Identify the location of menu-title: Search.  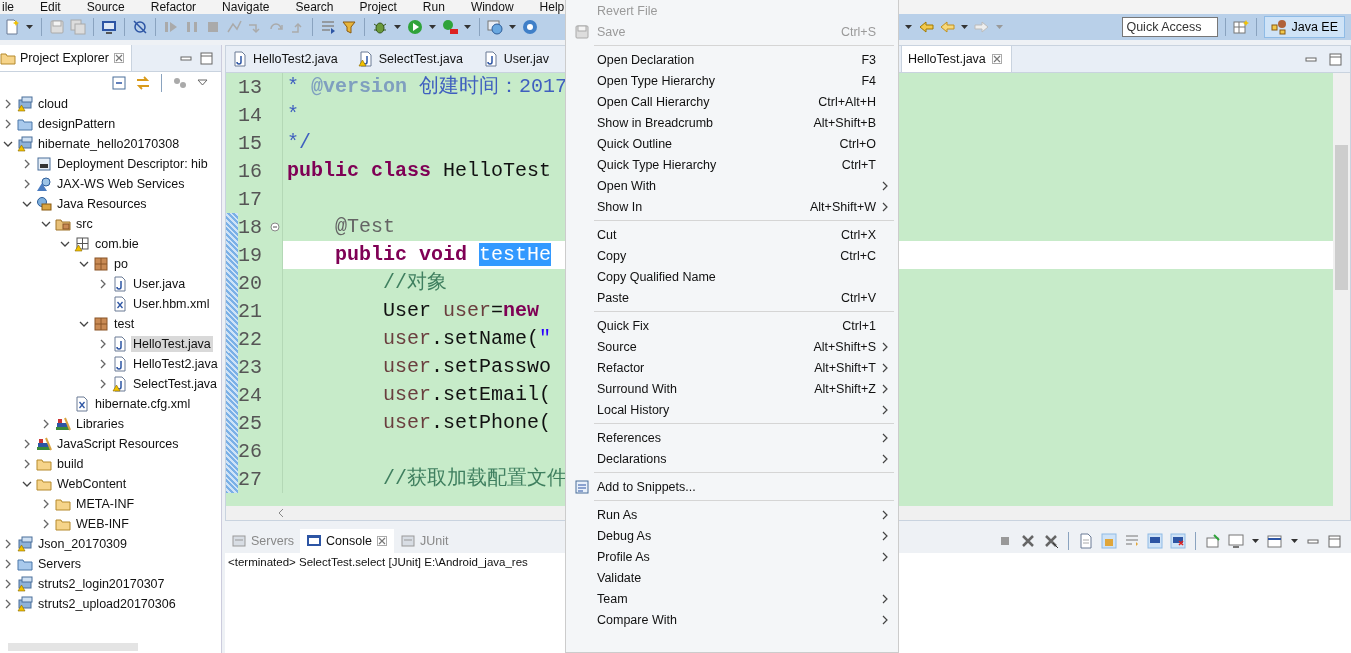
(314, 7).